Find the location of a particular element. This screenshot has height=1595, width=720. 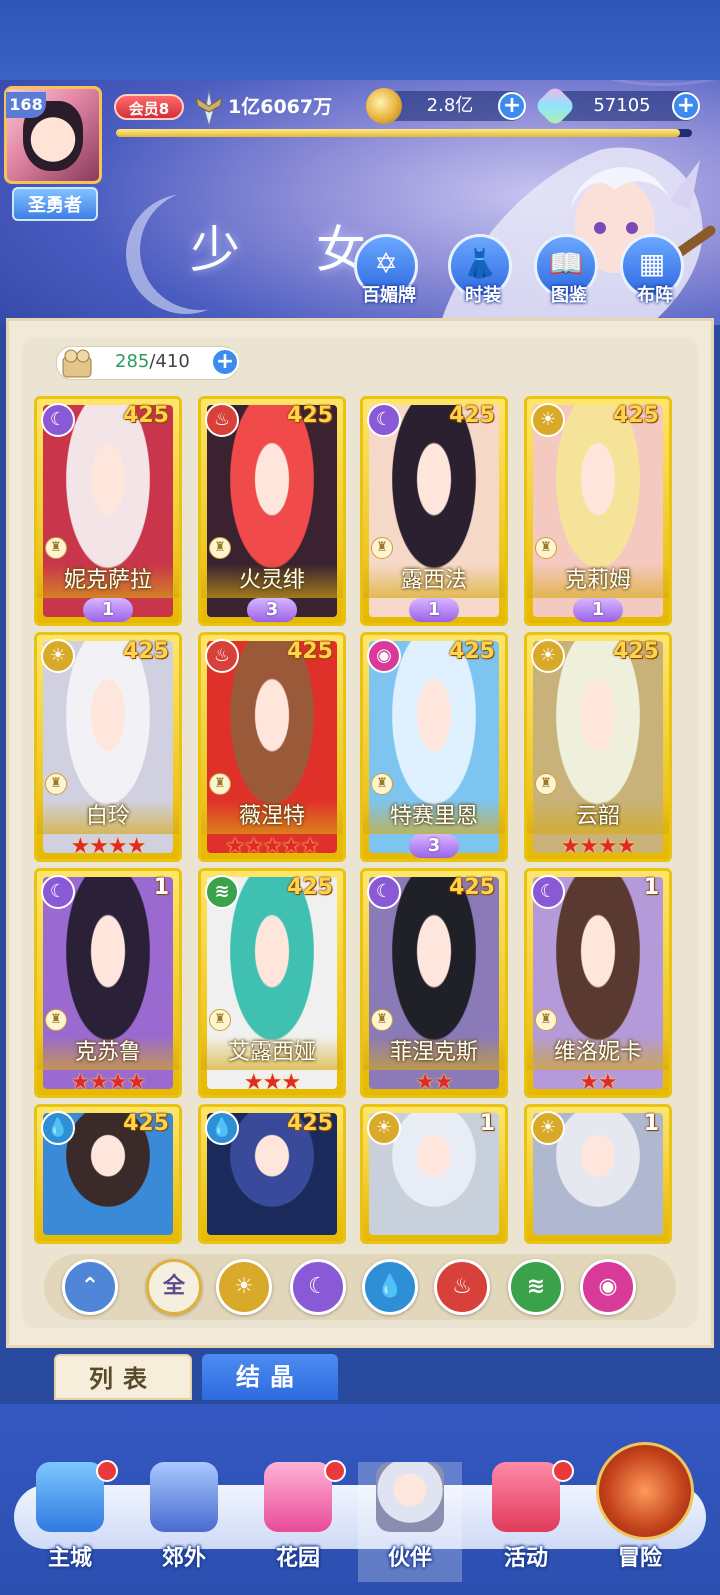

costume-icon: 👗 is located at coordinates (480, 263).